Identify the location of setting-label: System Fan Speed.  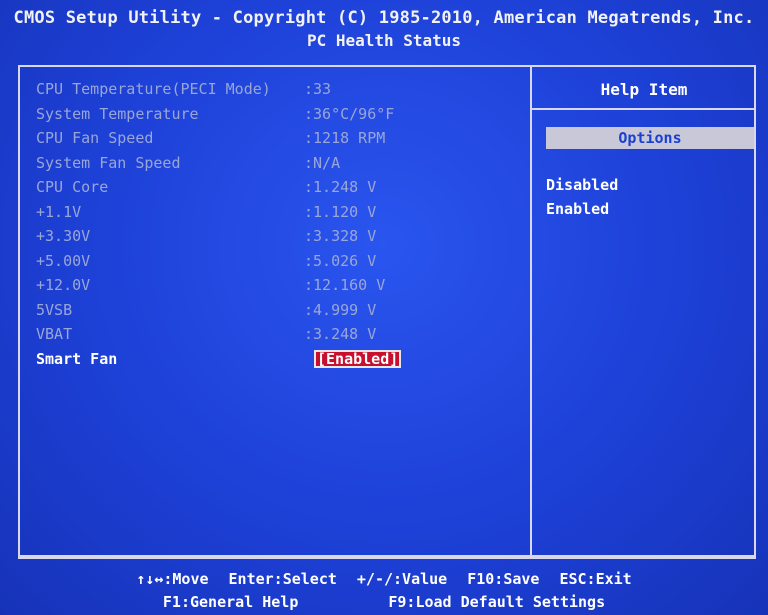
(108, 162).